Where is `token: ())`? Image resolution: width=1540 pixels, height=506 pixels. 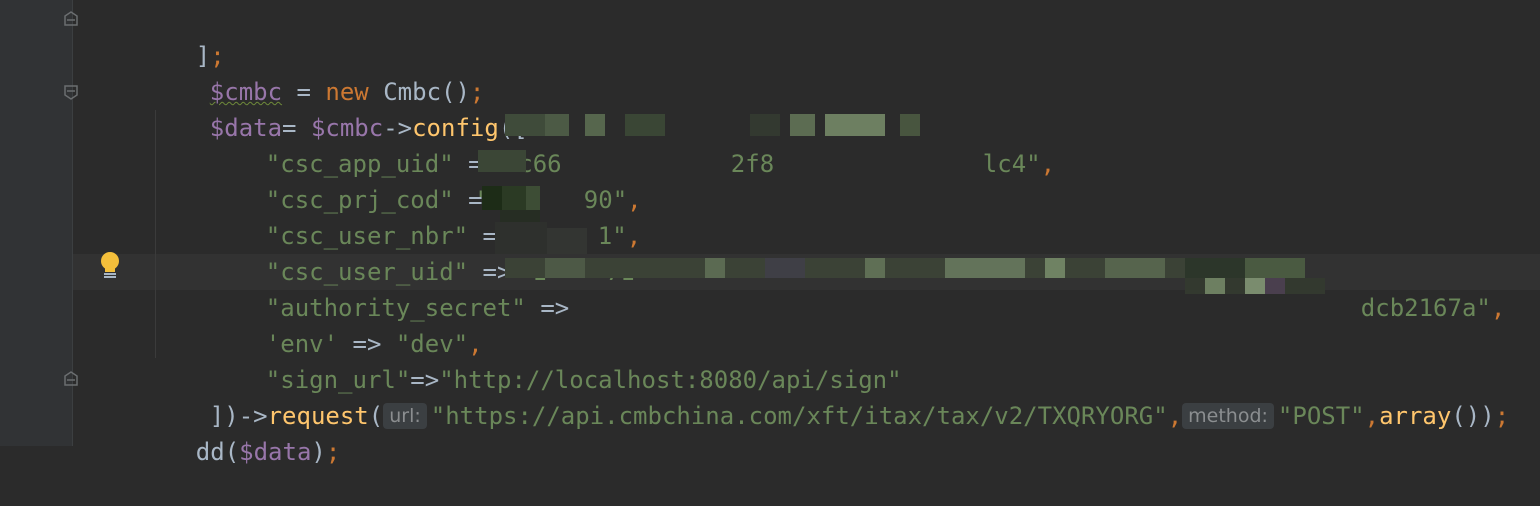
token: ()) is located at coordinates (1473, 416).